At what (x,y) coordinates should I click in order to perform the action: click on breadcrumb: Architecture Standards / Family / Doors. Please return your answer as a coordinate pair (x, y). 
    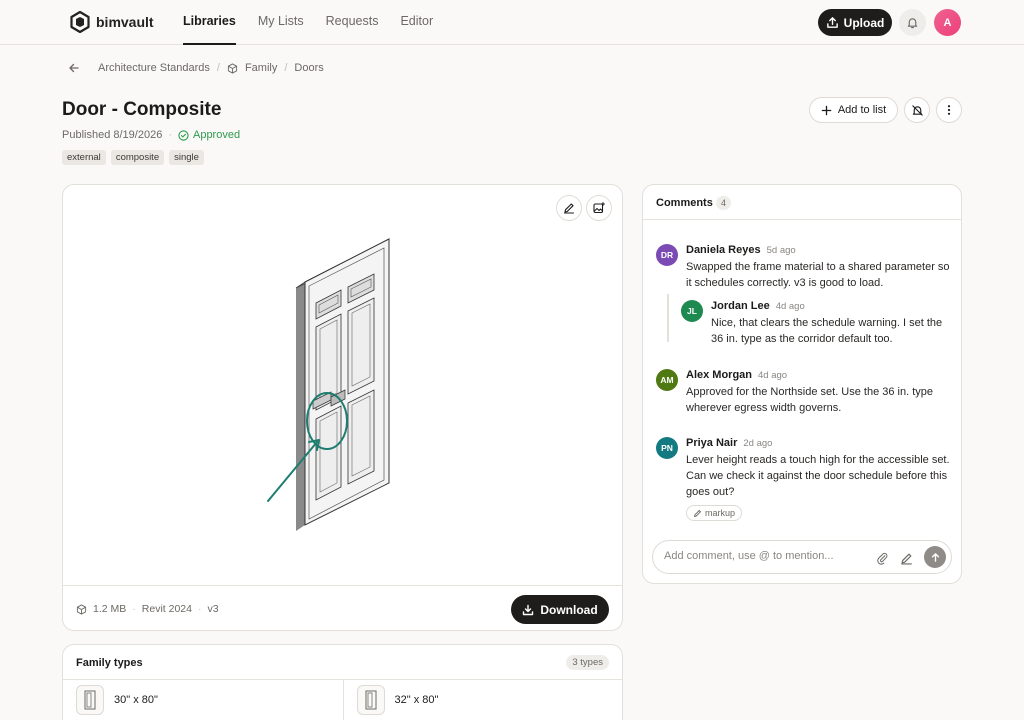
    Looking at the image, I should click on (196, 68).